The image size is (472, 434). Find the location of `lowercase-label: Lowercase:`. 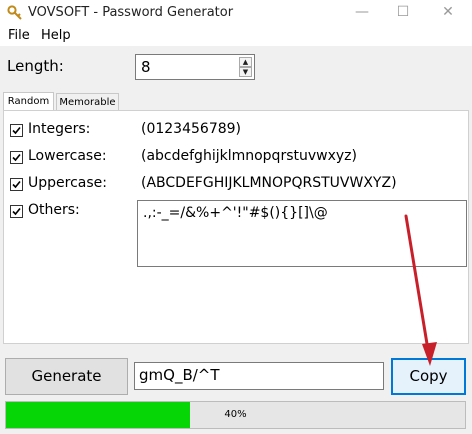

lowercase-label: Lowercase: is located at coordinates (67, 156).